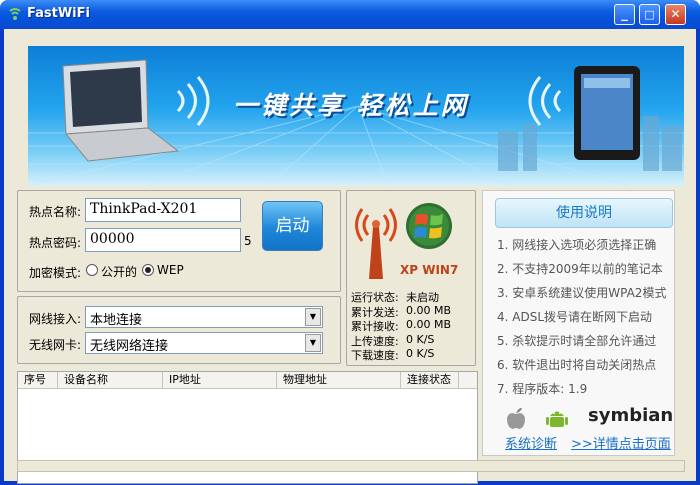 The height and width of the screenshot is (485, 700). What do you see at coordinates (58, 13) in the screenshot?
I see `window-title: FastWiFi` at bounding box center [58, 13].